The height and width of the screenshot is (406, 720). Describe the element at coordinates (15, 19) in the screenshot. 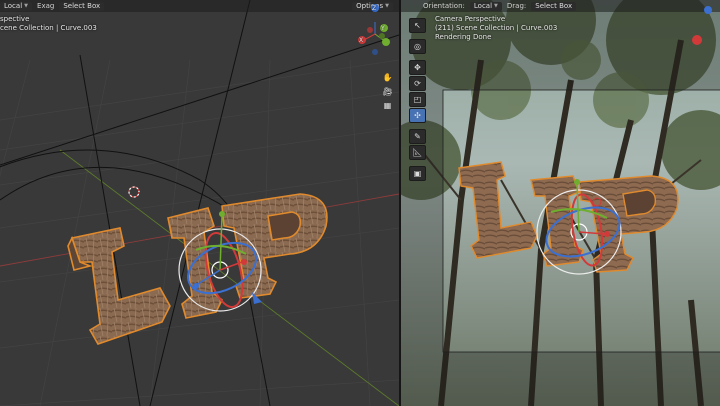

I see `view-name: spective` at that location.